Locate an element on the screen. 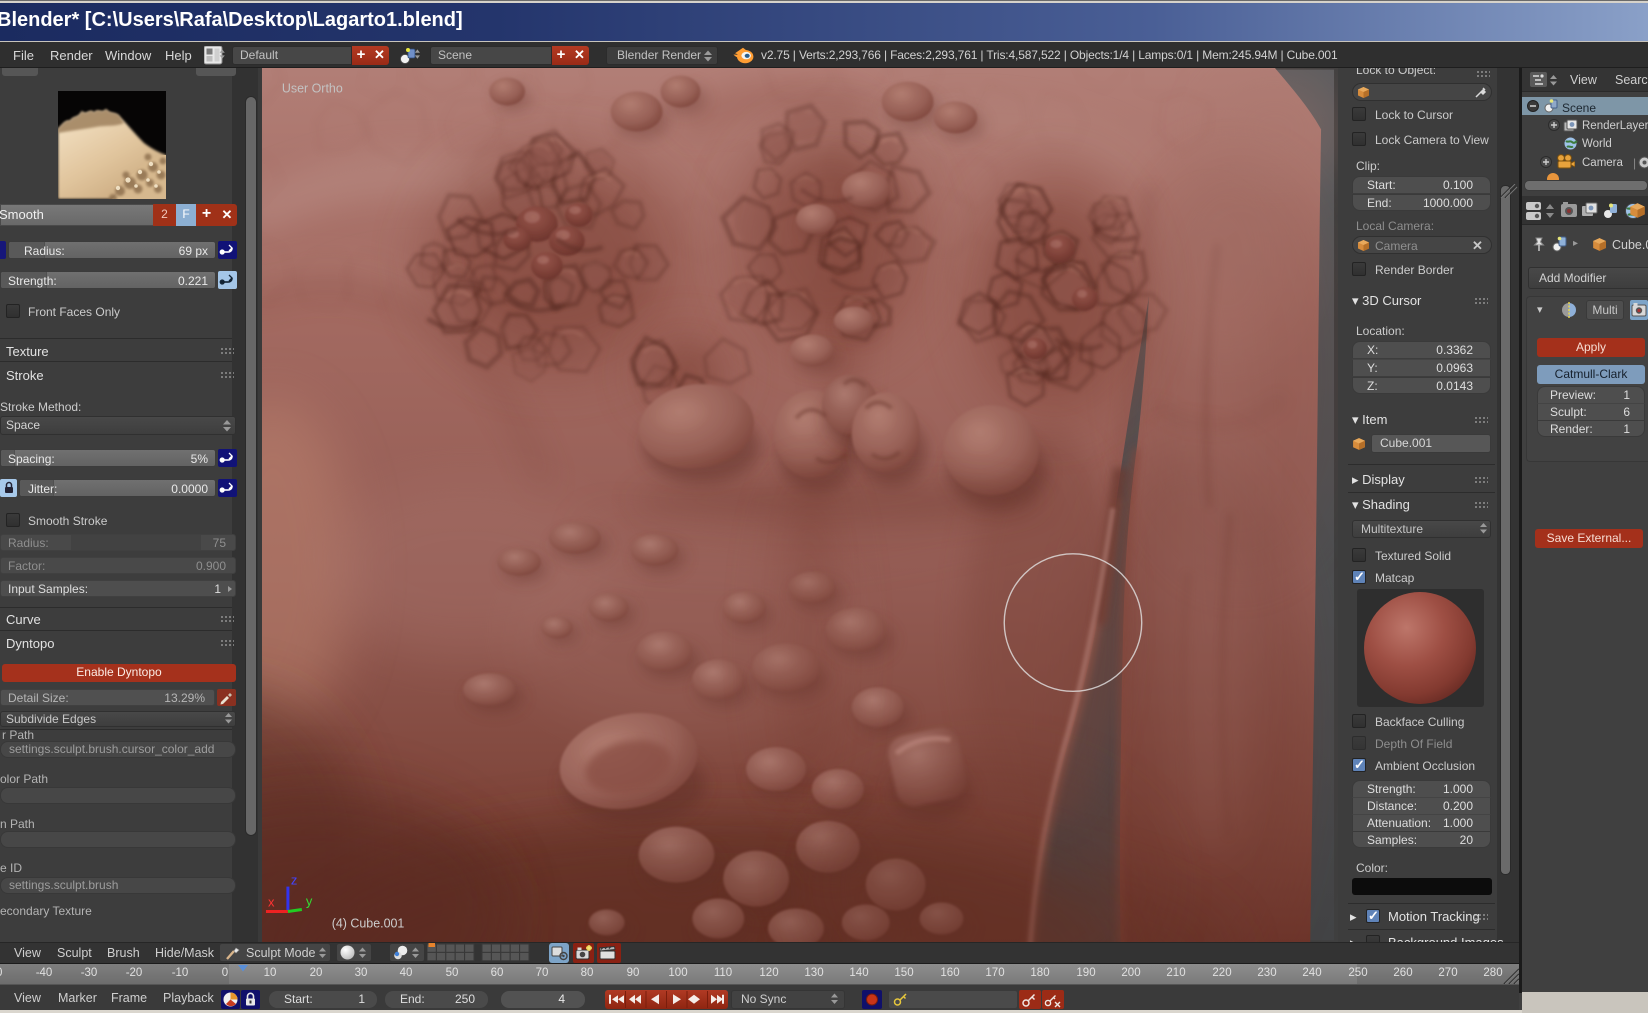 This screenshot has width=1648, height=1013. svg-text: x is located at coordinates (271, 902).